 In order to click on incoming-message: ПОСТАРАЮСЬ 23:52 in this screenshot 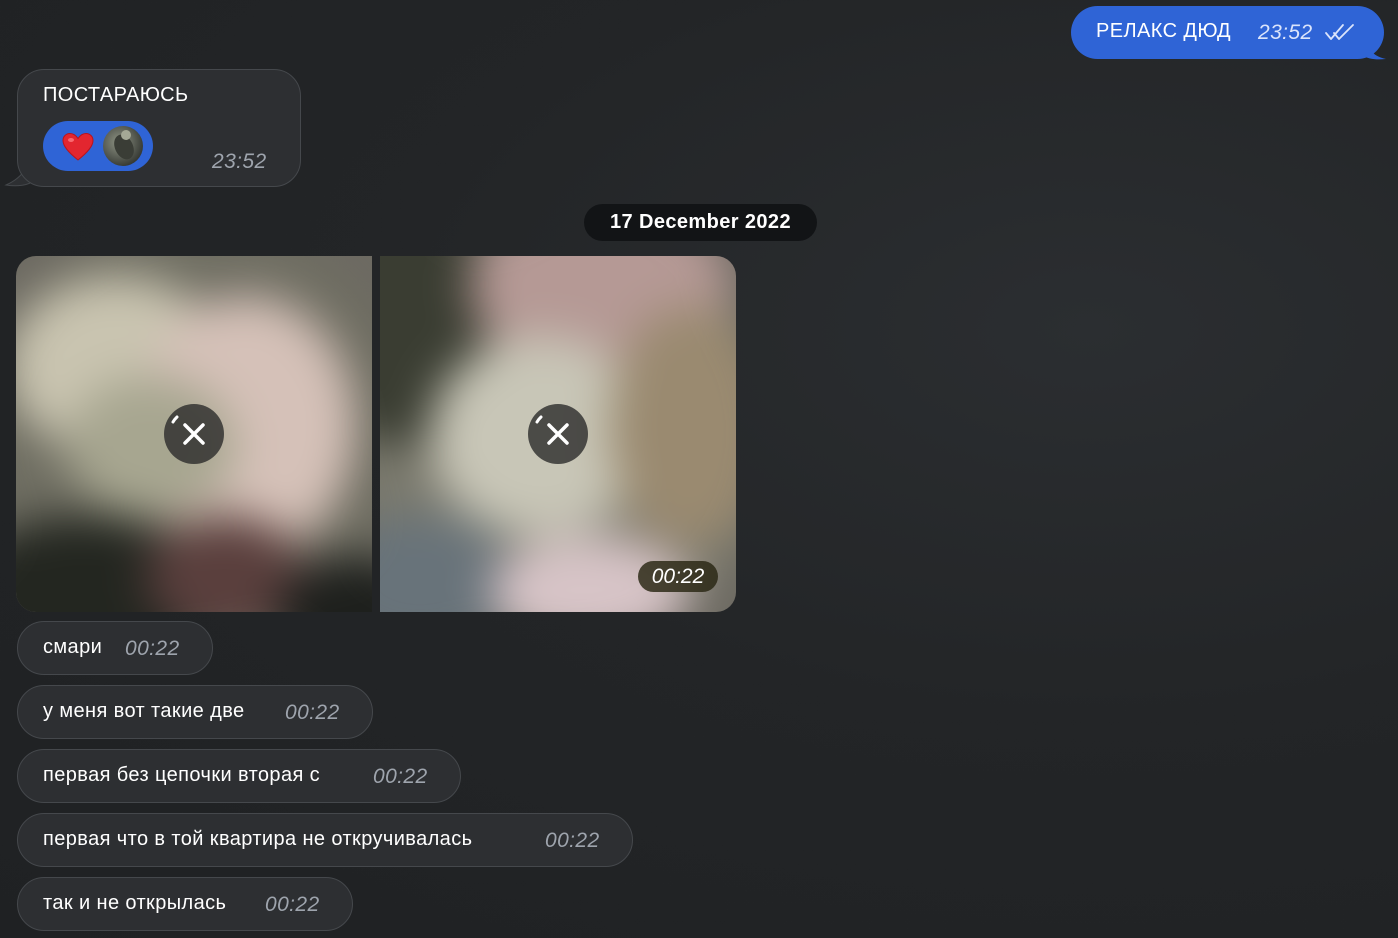, I will do `click(159, 128)`.